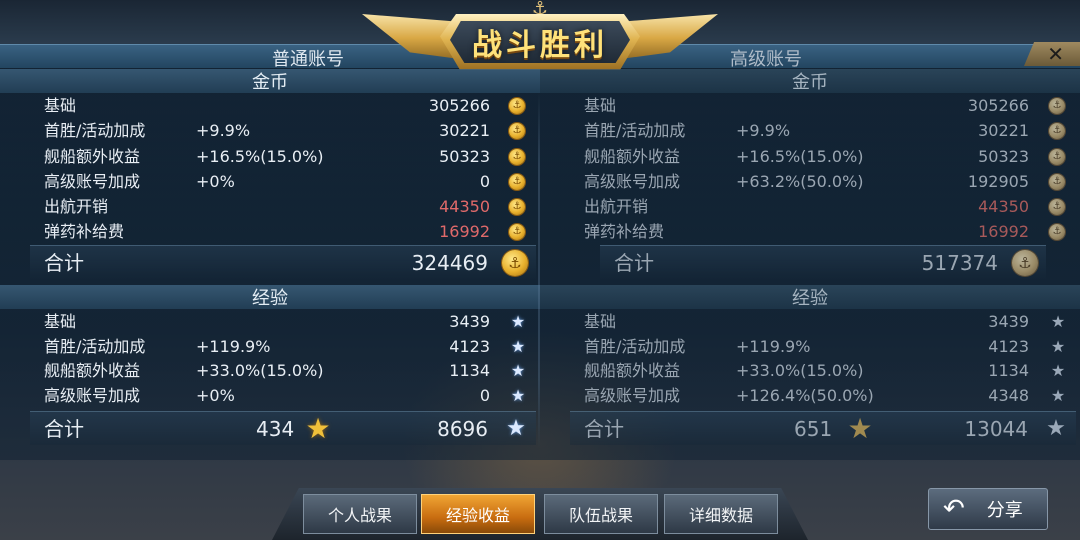  What do you see at coordinates (275, 429) in the screenshot?
I see `captain-exp-value: 434` at bounding box center [275, 429].